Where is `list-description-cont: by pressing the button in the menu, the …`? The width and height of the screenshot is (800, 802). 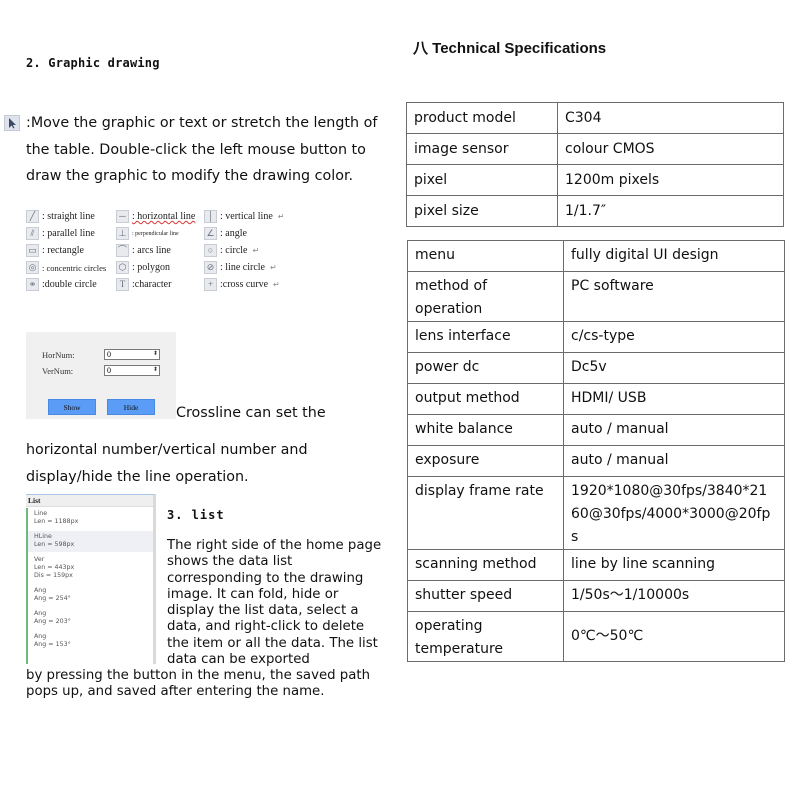 list-description-cont: by pressing the button in the menu, the … is located at coordinates (198, 684).